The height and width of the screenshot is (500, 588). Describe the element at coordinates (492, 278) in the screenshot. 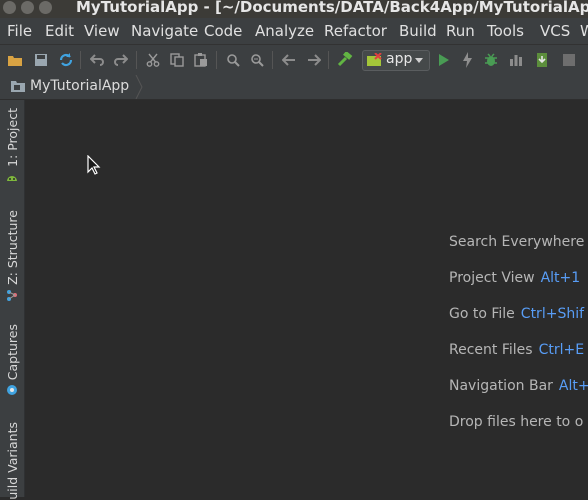

I see `hint-label: Project View` at that location.